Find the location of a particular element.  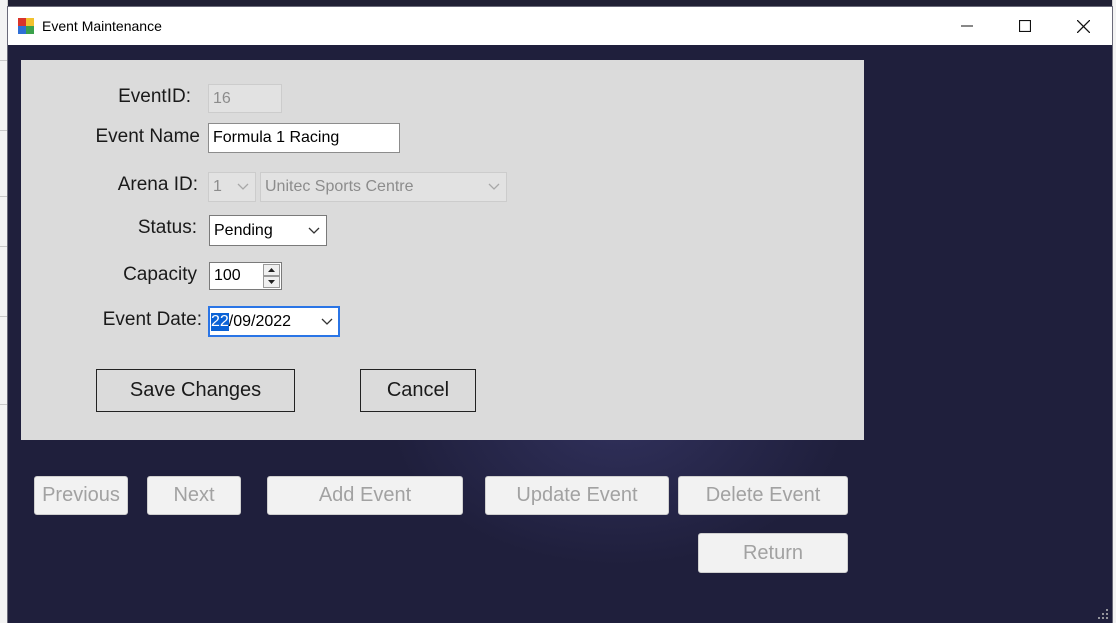

caret-down-icon is located at coordinates (271, 282).